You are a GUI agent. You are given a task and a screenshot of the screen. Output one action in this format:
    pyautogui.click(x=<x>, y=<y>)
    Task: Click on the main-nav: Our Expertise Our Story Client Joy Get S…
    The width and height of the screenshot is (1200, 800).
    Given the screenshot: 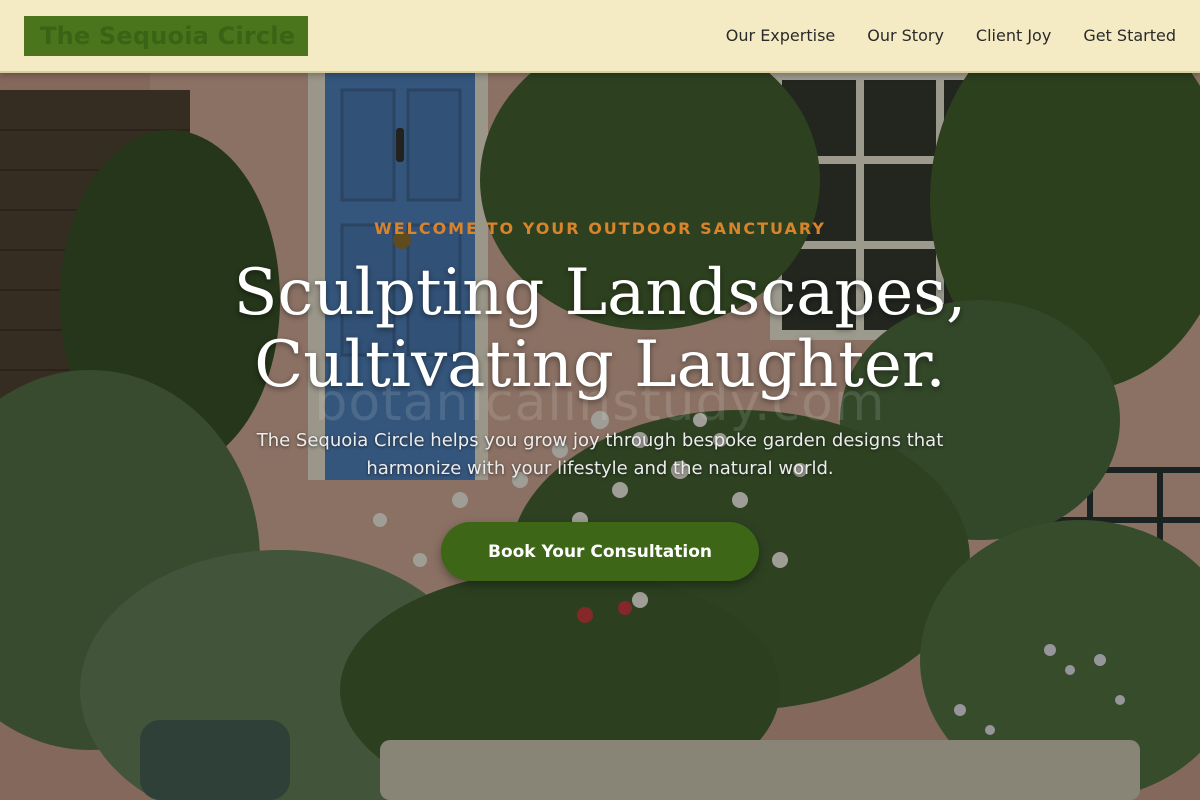 What is the action you would take?
    pyautogui.click(x=951, y=35)
    